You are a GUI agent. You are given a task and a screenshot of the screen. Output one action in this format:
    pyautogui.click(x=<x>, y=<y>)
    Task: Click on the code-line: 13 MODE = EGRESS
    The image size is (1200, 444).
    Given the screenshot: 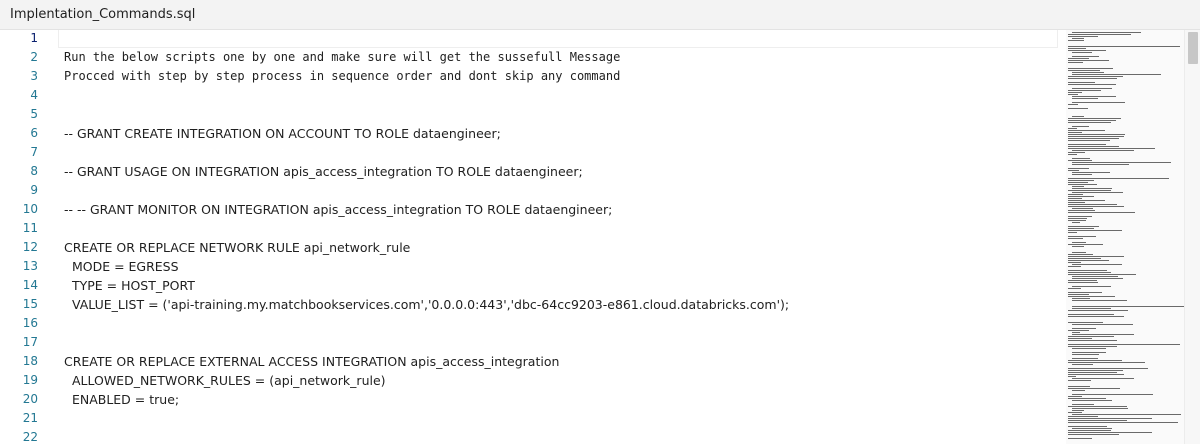 What is the action you would take?
    pyautogui.click(x=531, y=266)
    